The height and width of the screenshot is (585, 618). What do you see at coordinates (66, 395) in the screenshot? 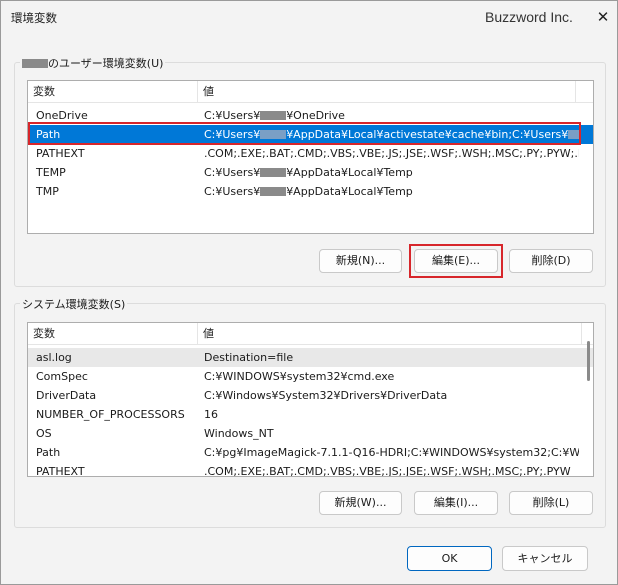
I see `variable-name: DriverData` at bounding box center [66, 395].